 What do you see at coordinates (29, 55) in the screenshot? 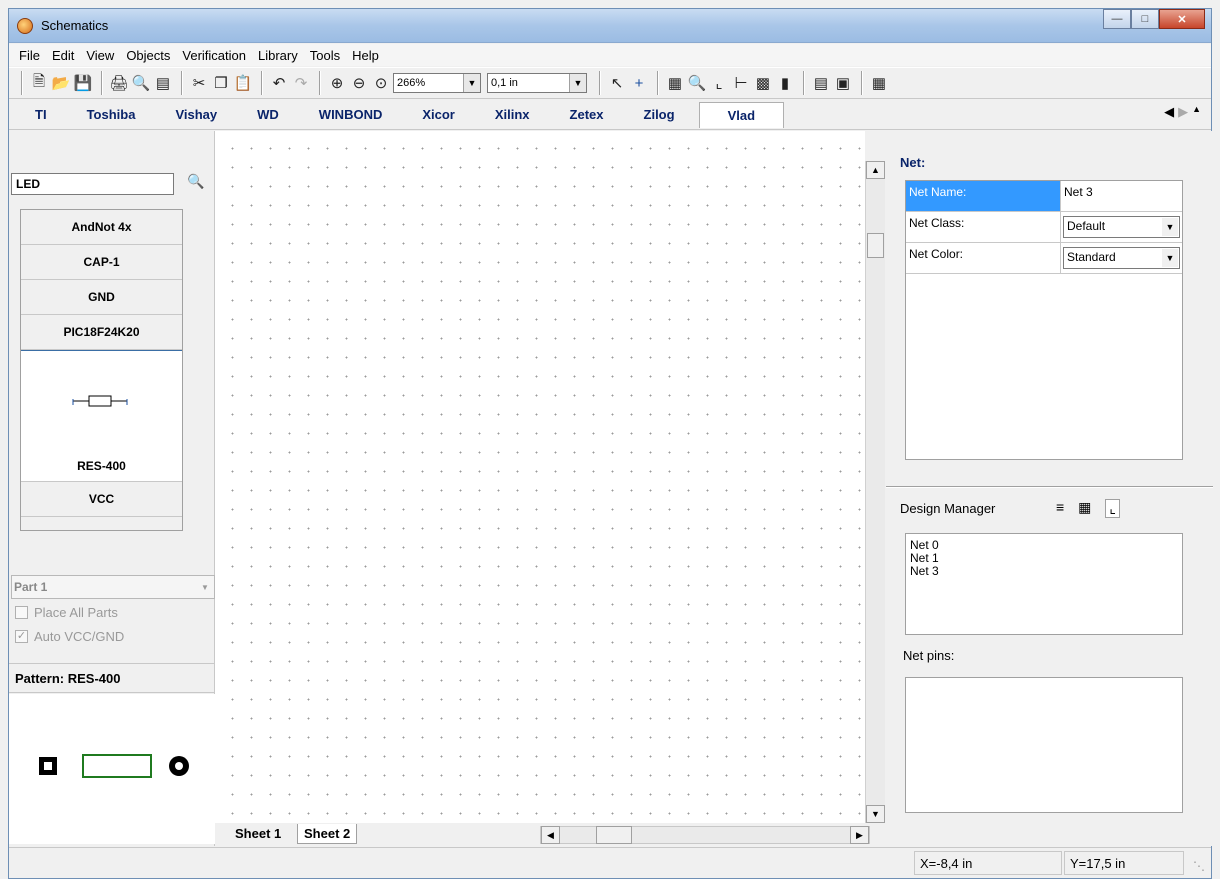
I see `menu-file: File` at bounding box center [29, 55].